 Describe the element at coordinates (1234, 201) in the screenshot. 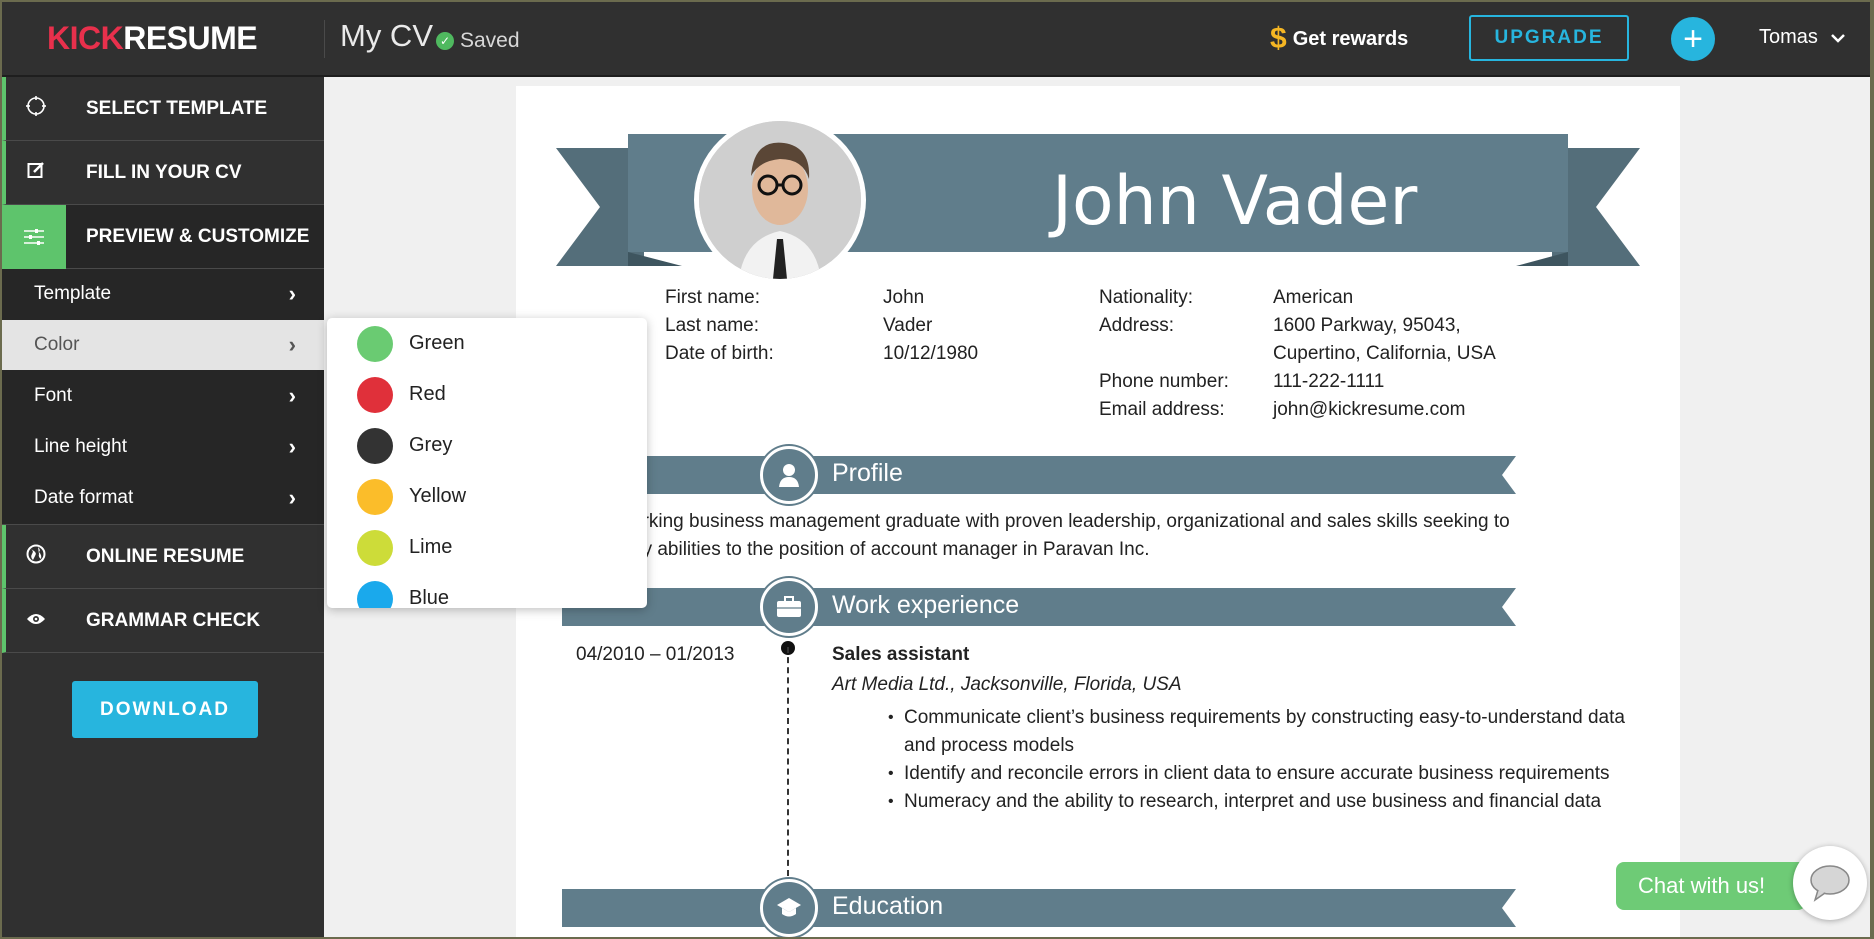

I see `cv-name: John Vader` at that location.